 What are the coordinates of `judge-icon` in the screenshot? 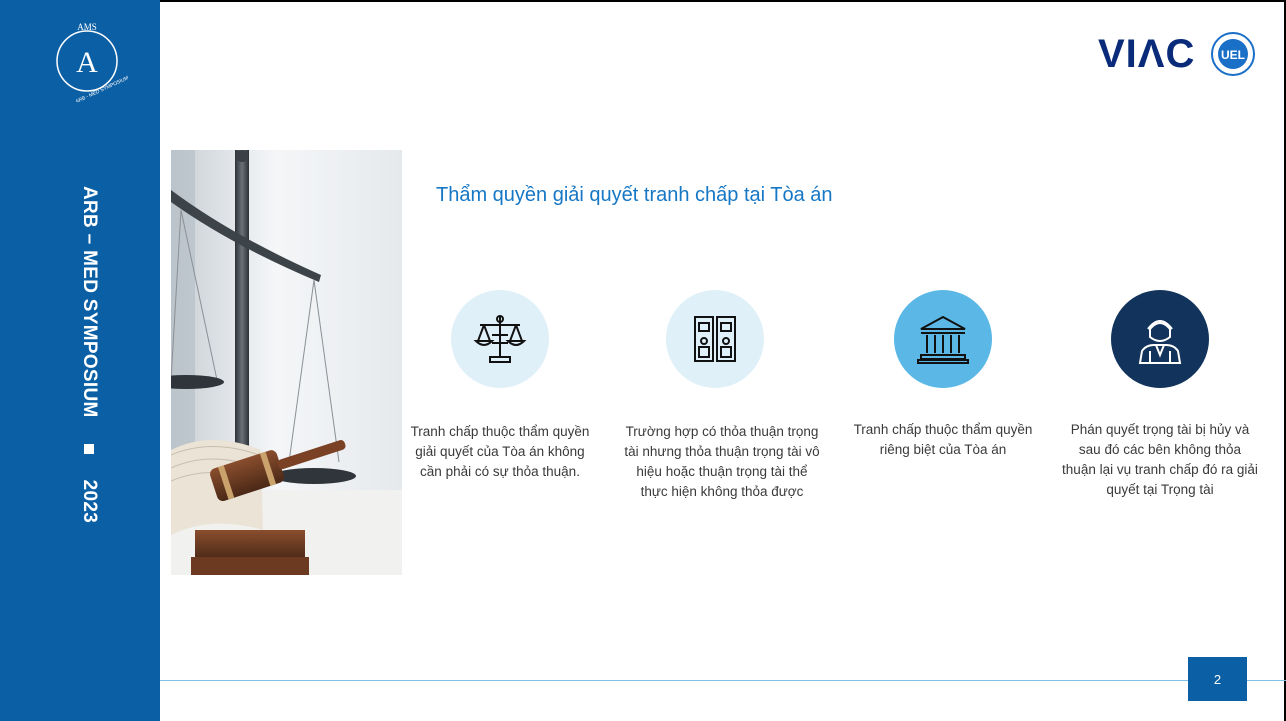 It's located at (1160, 342).